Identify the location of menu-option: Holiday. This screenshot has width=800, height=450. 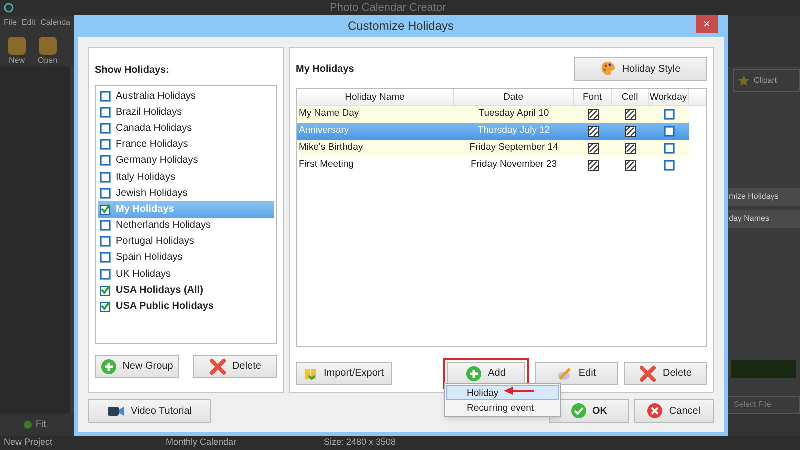
(502, 392).